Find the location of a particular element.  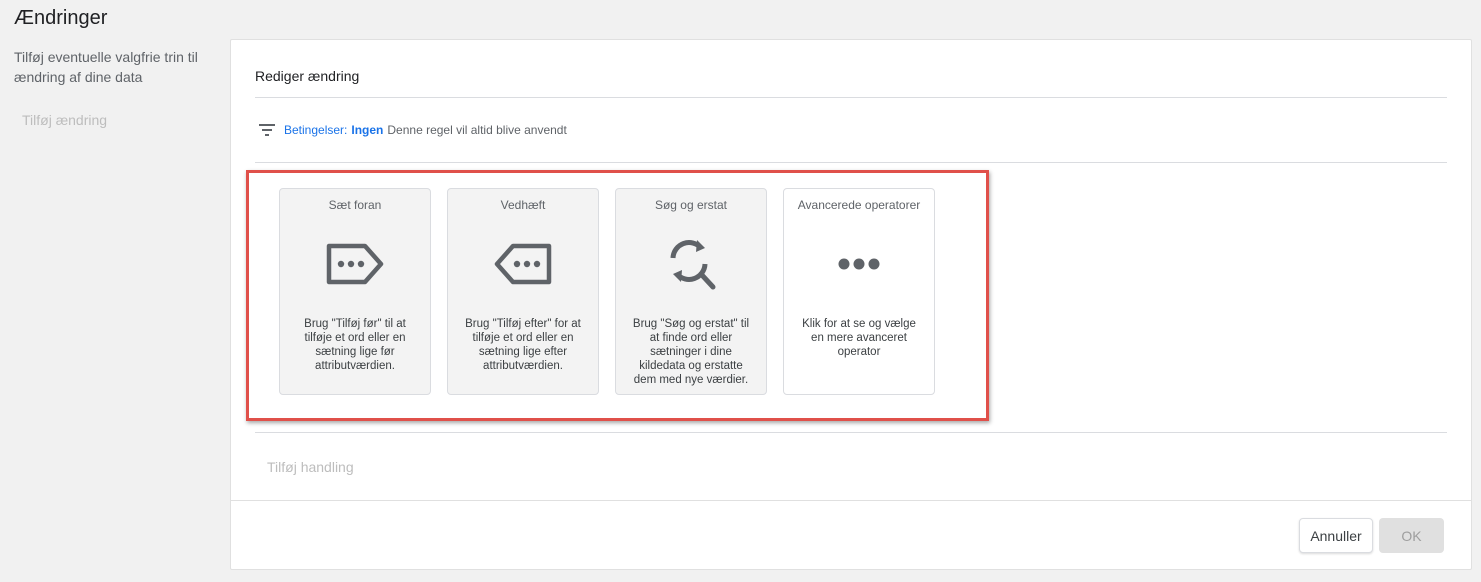

panel-title: Rediger ændring is located at coordinates (307, 76).